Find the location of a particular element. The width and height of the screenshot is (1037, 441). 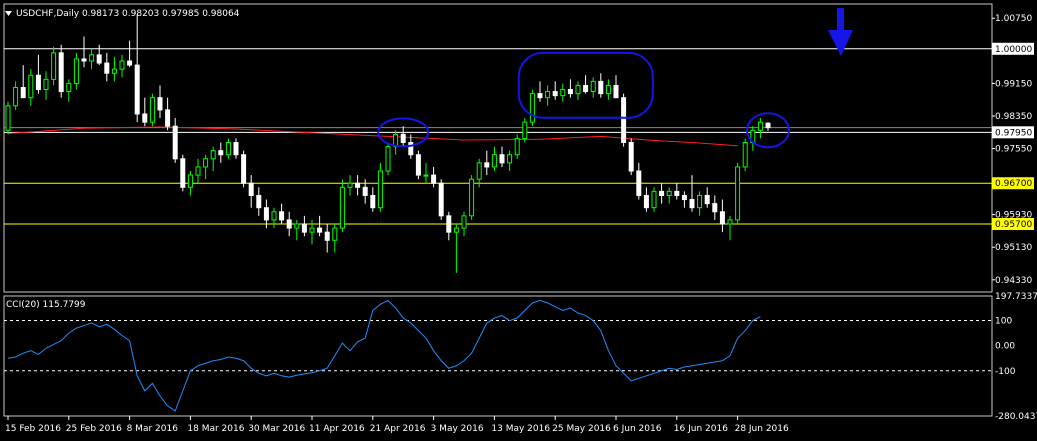

date-axis-label: 28 Jun 2016 is located at coordinates (762, 429).